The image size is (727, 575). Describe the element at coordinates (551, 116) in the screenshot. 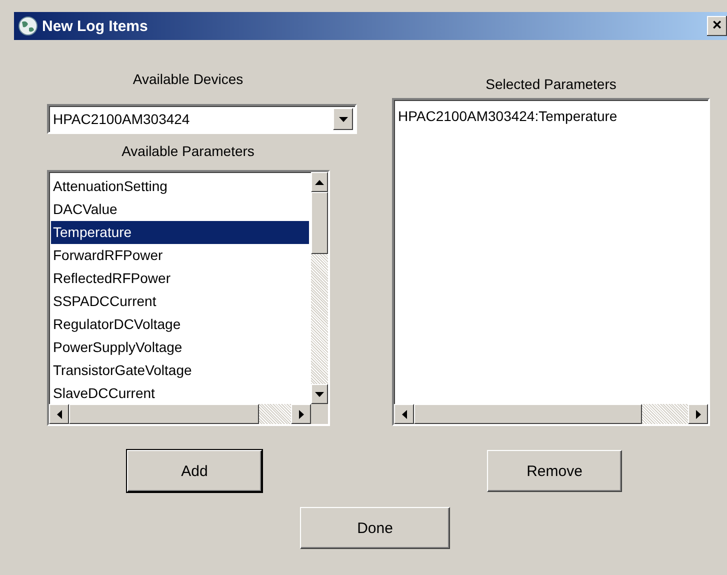

I see `selected-item: HPAC2100AM303424:Temperature` at that location.